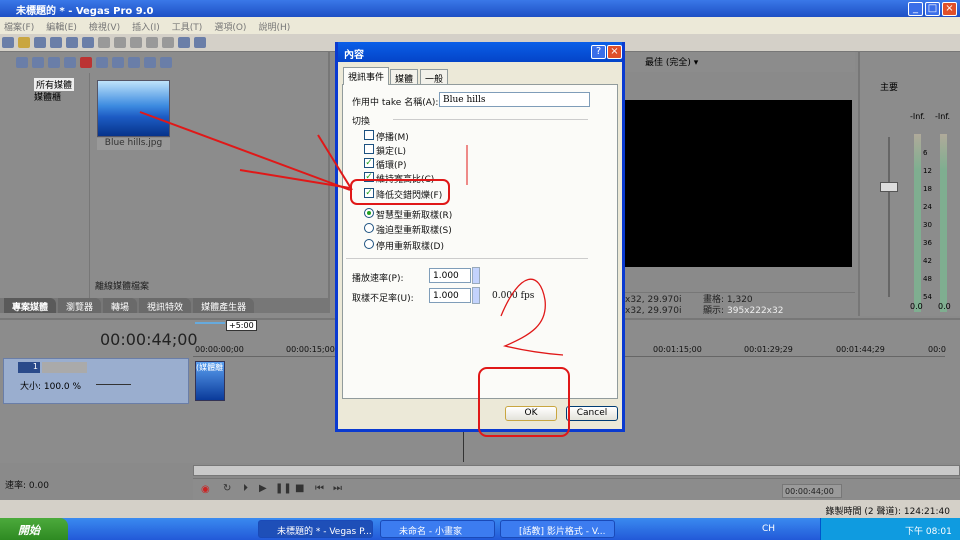 The width and height of the screenshot is (960, 540). What do you see at coordinates (263, 488) in the screenshot?
I see `play-icon: ▶` at bounding box center [263, 488].